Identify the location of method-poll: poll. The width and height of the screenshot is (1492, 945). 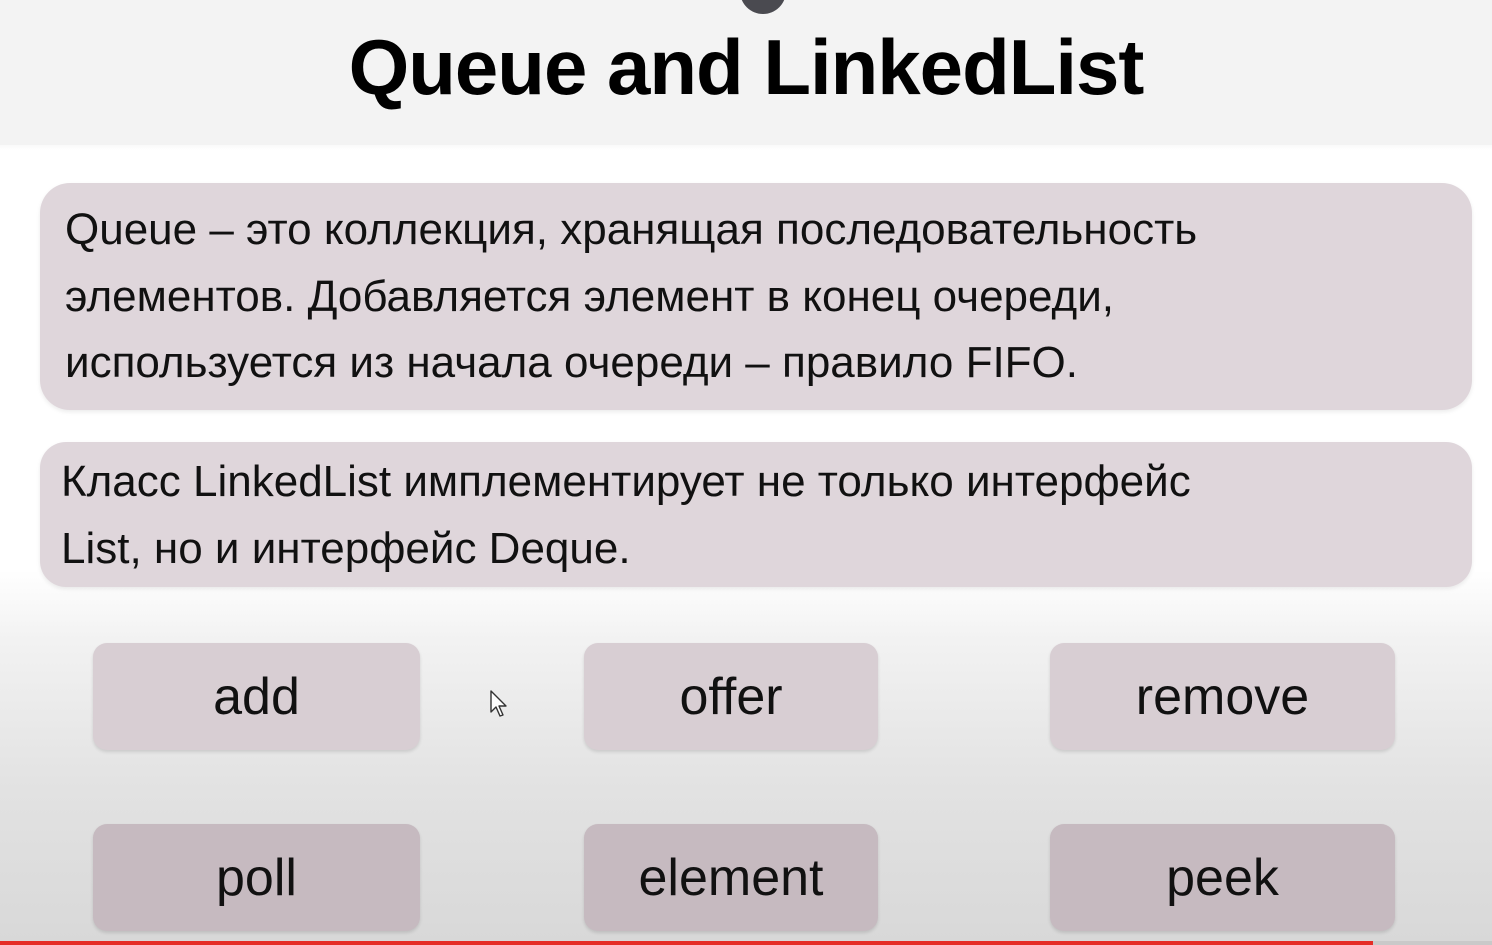
(256, 877).